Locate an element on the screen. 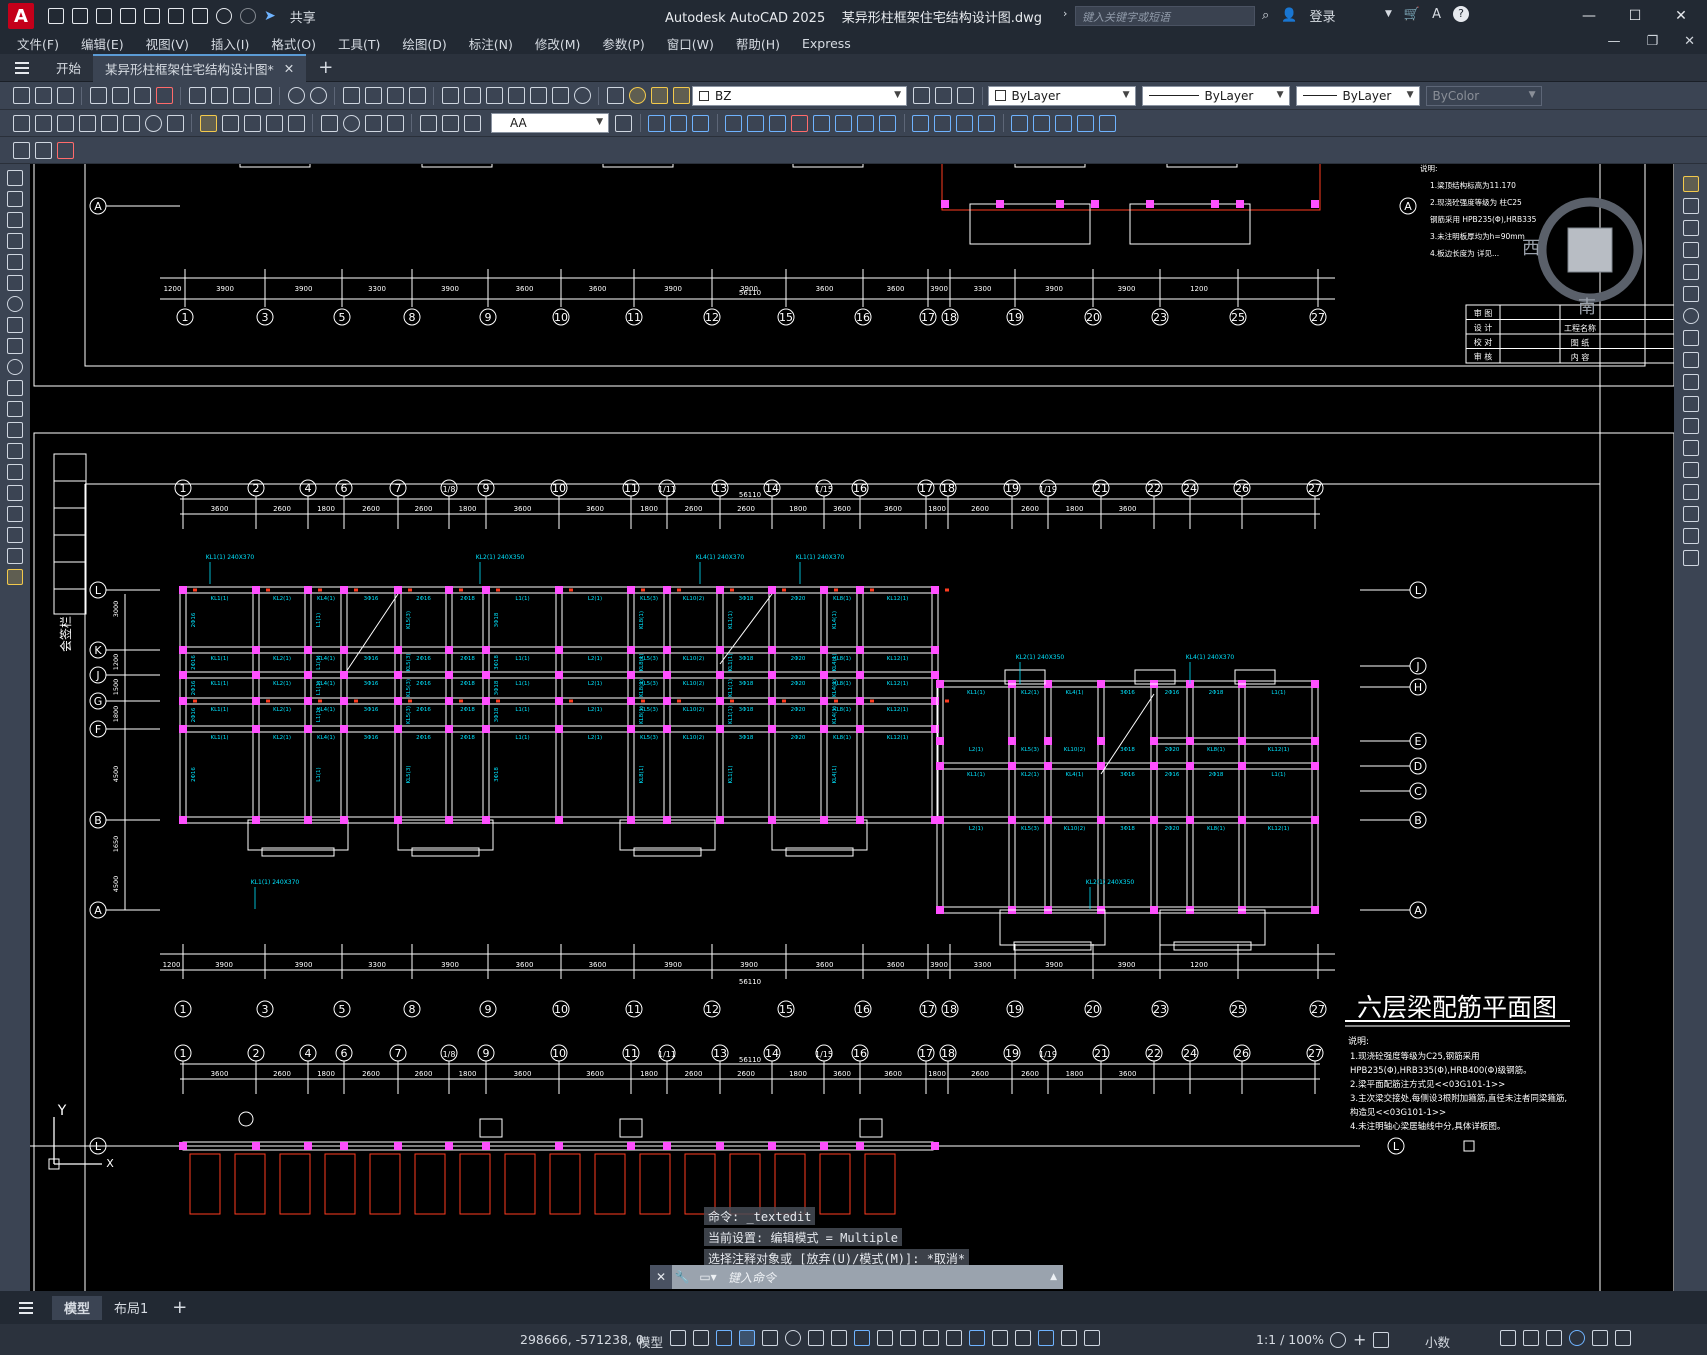  point-icon is located at coordinates (15, 451).